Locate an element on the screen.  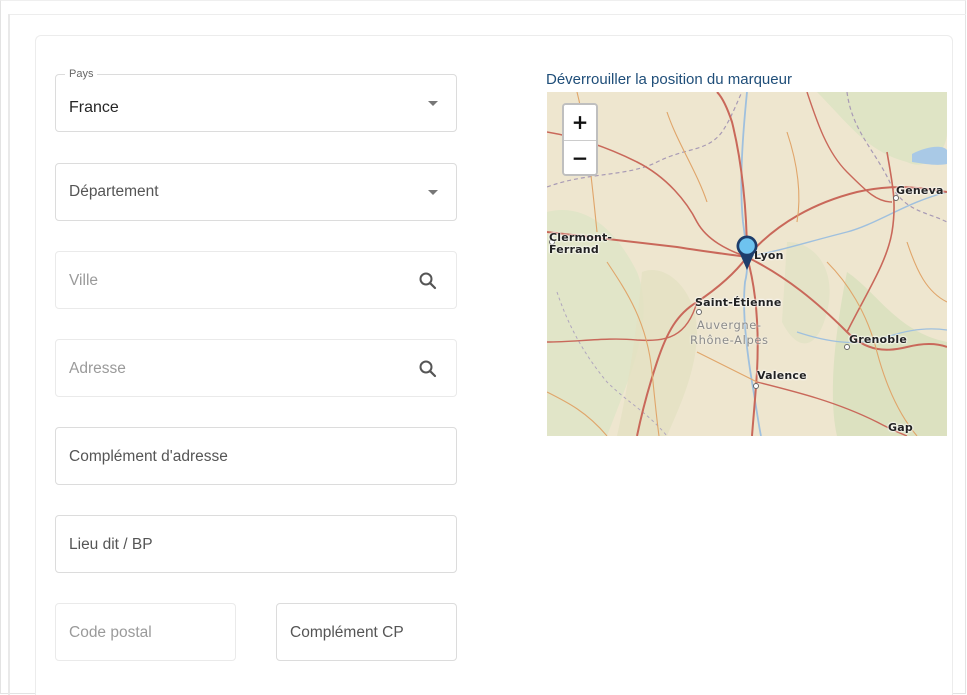
map-label-grenoble: Grenoble is located at coordinates (878, 339).